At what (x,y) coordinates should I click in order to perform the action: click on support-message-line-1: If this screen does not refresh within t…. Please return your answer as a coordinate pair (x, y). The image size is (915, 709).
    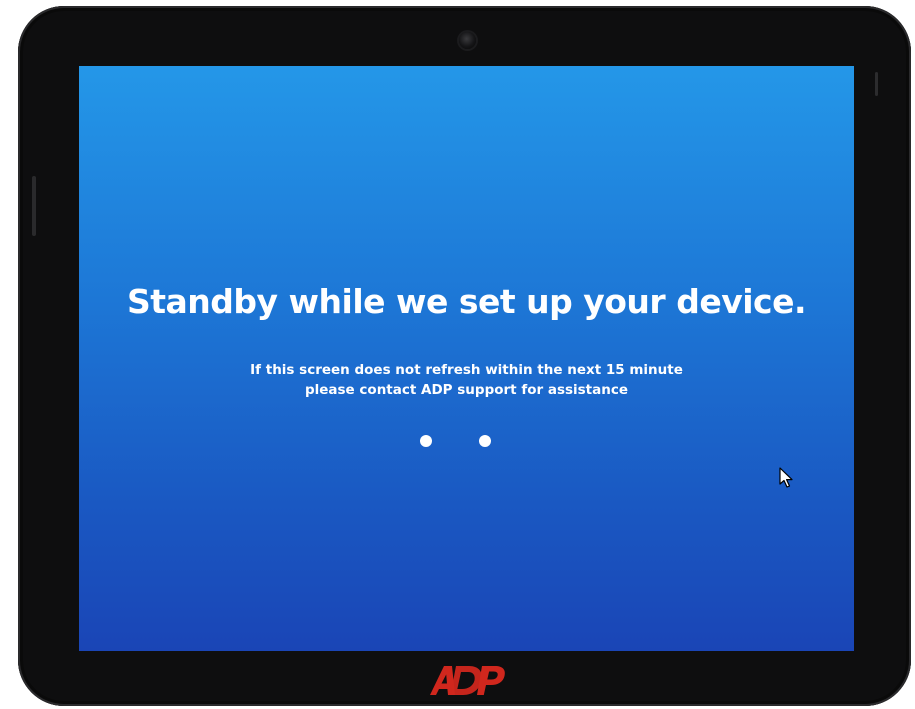
    Looking at the image, I should click on (466, 370).